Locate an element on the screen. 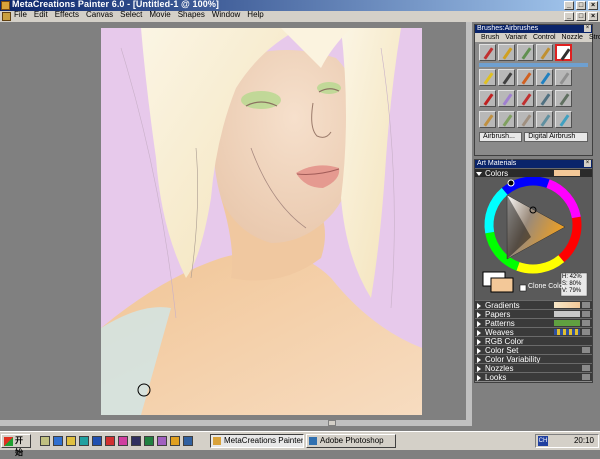 Image resolution: width=600 pixels, height=459 pixels. brushes-palette-title: Brushes:Airbrushes is located at coordinates (508, 28).